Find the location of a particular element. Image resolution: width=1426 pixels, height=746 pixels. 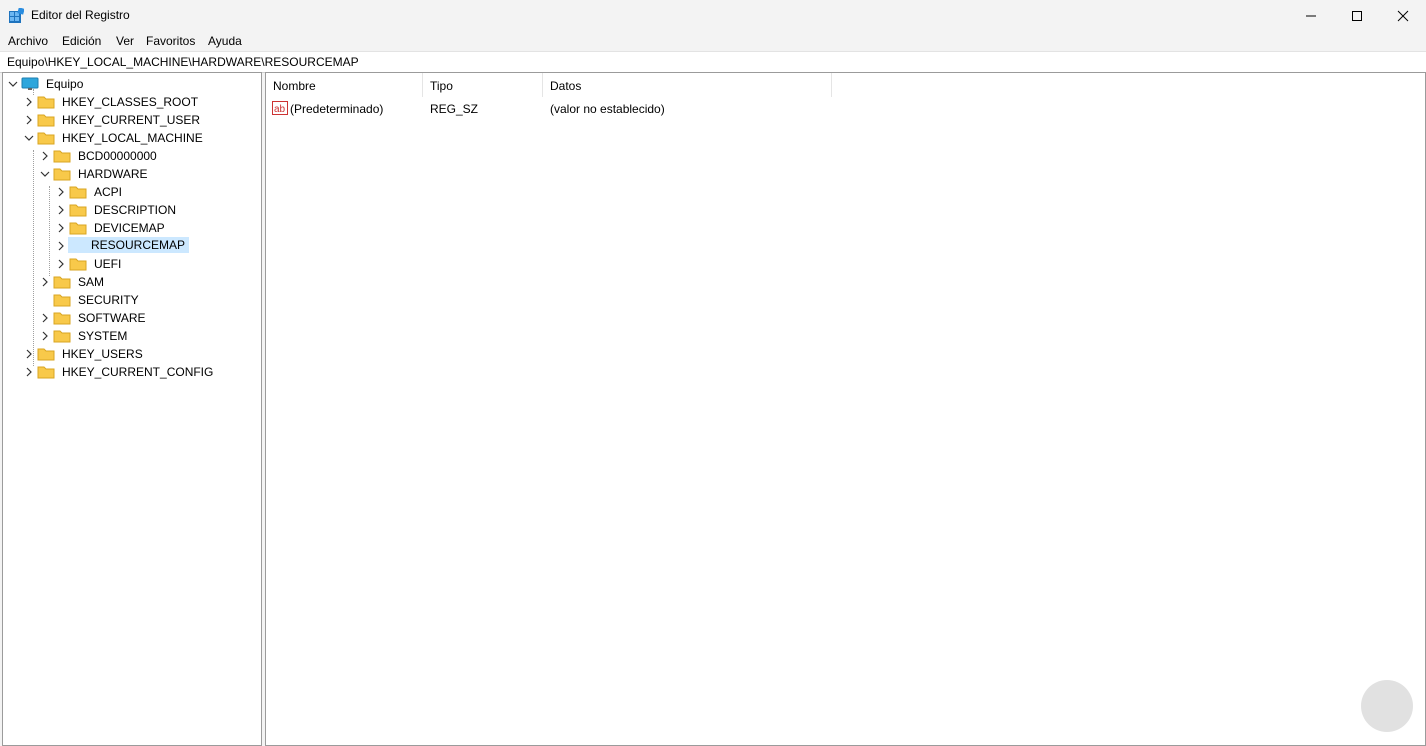

maximize-icon is located at coordinates (1357, 16).